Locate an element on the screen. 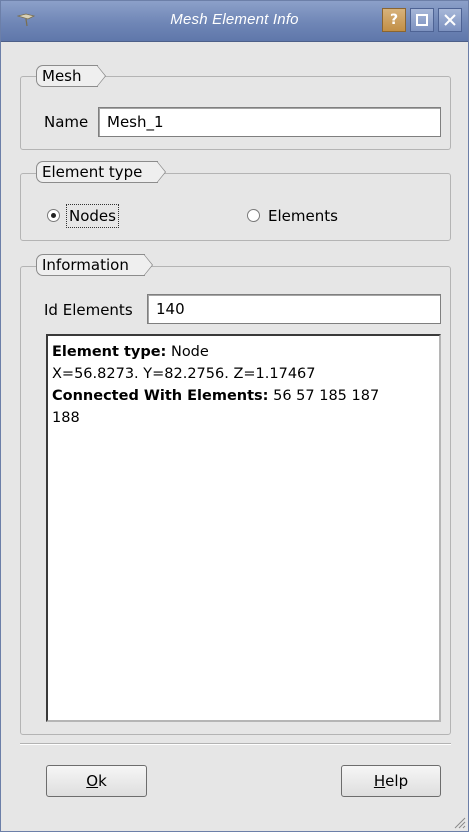  maximize-button is located at coordinates (422, 20).